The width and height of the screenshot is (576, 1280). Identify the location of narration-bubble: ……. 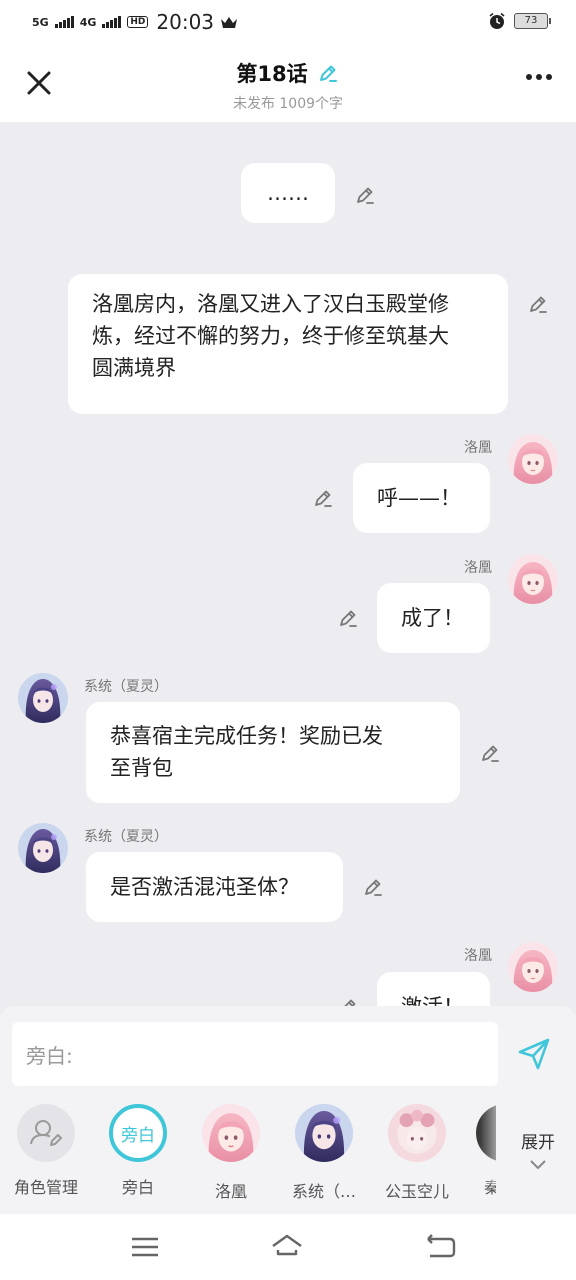
(288, 193).